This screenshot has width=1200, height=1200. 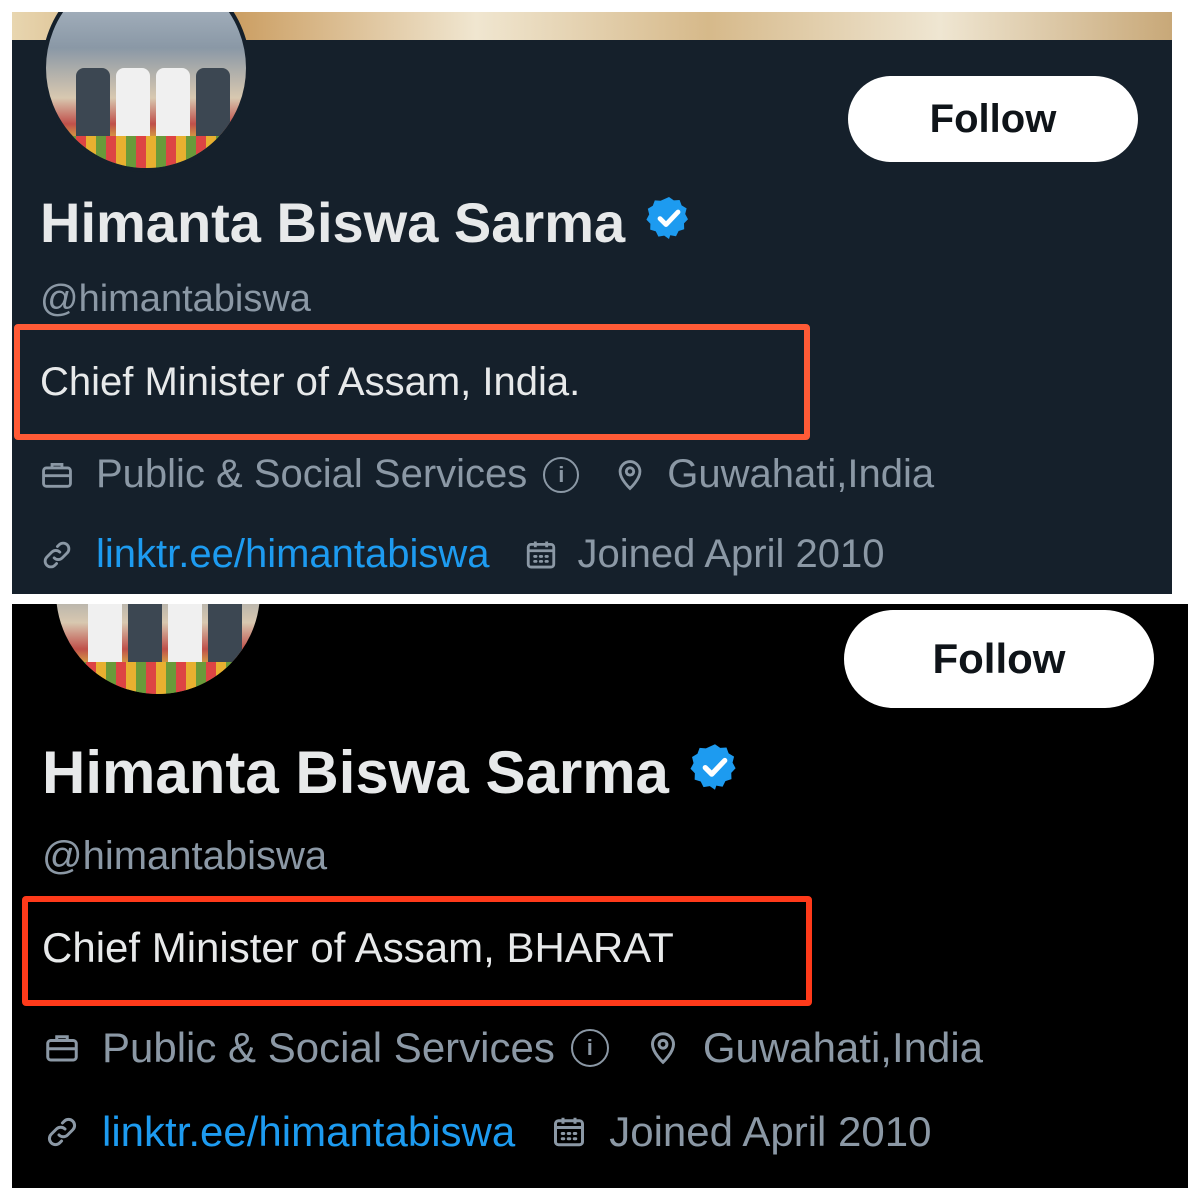 I want to click on profile-bio: Chief Minister of Assam, India., so click(x=310, y=382).